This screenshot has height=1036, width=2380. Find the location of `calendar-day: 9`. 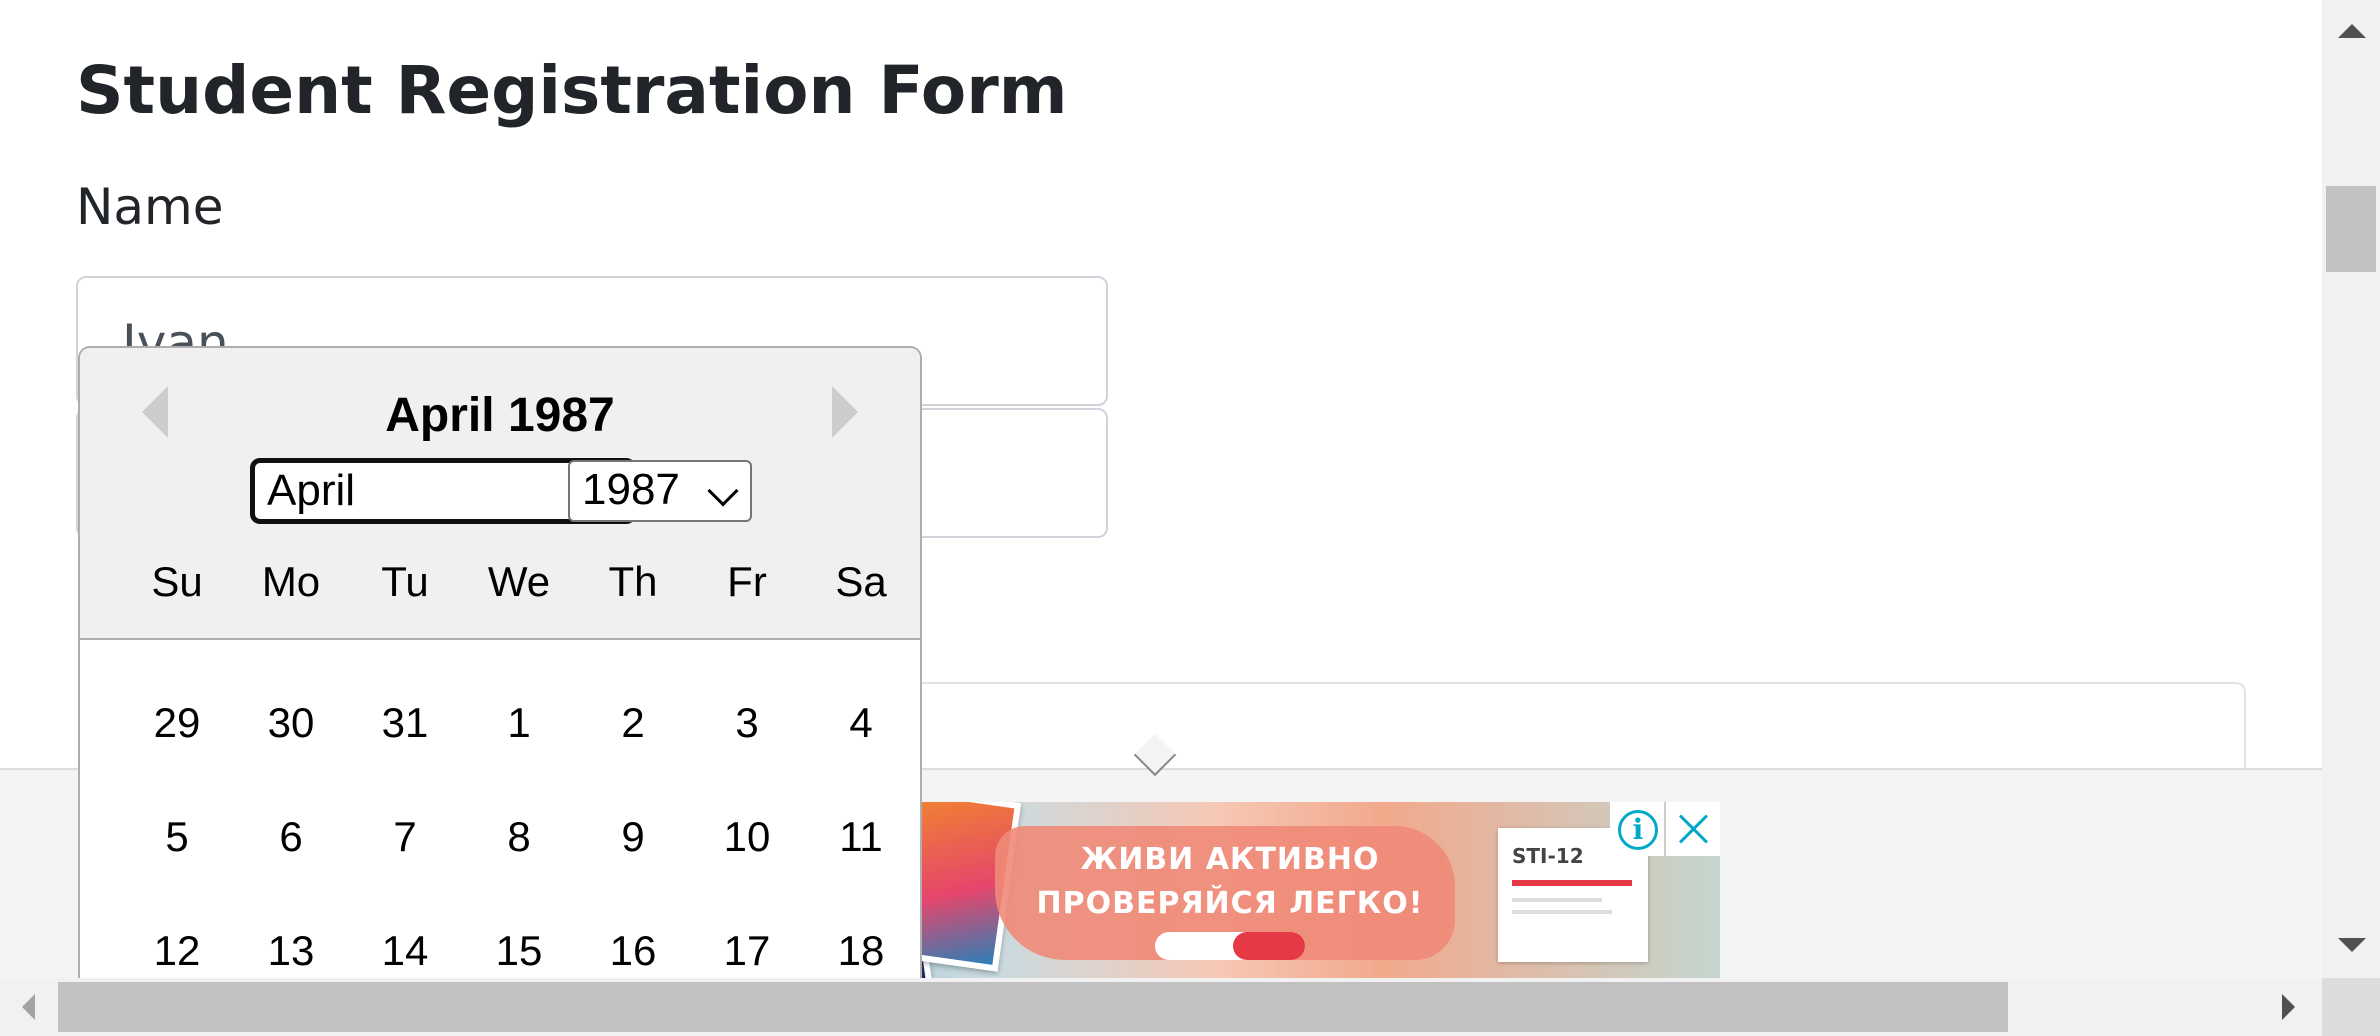

calendar-day: 9 is located at coordinates (633, 837).